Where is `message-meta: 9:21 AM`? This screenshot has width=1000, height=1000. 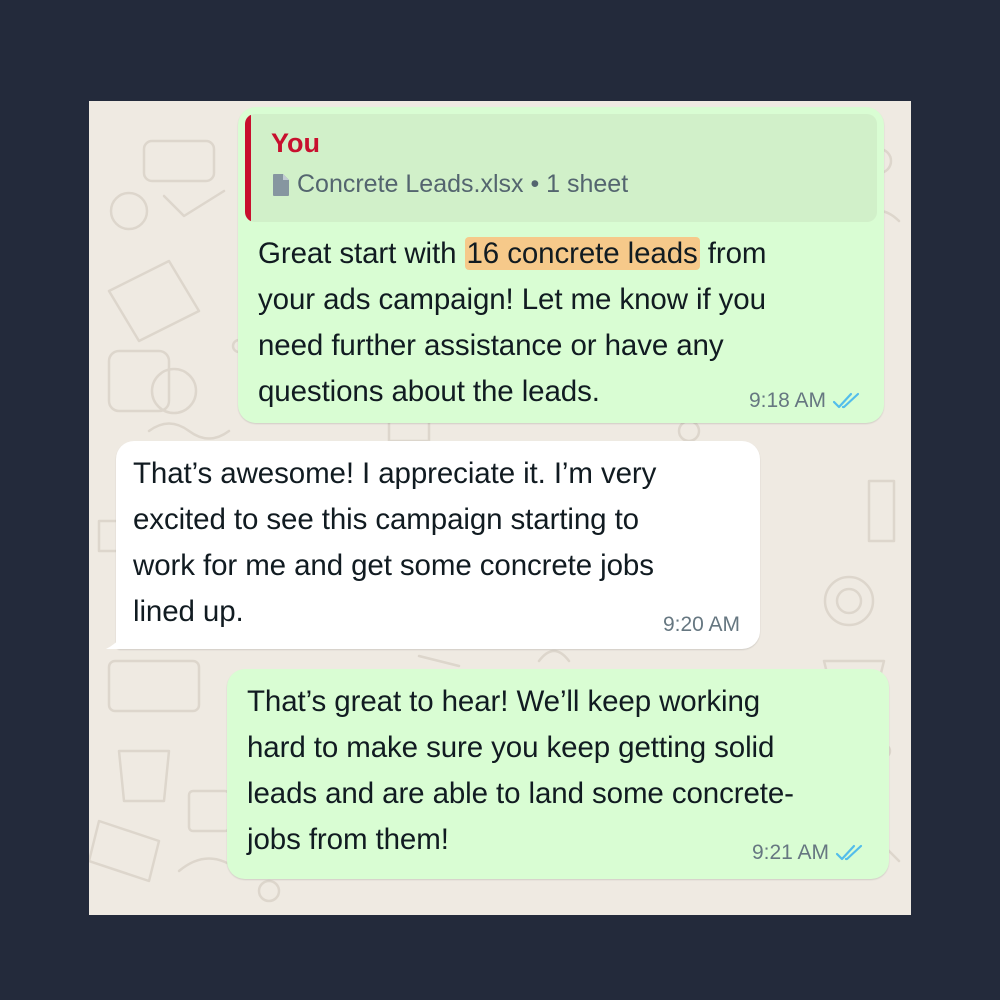
message-meta: 9:21 AM is located at coordinates (808, 853).